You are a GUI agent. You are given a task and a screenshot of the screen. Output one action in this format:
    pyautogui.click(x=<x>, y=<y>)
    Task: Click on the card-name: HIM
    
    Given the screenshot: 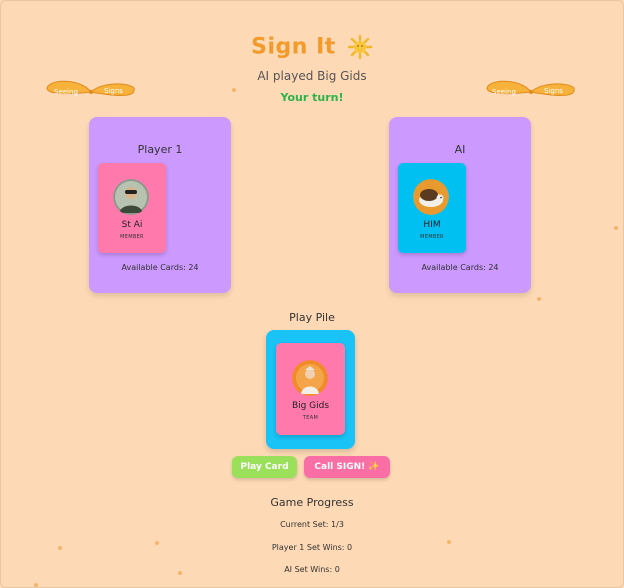 What is the action you would take?
    pyautogui.click(x=432, y=225)
    